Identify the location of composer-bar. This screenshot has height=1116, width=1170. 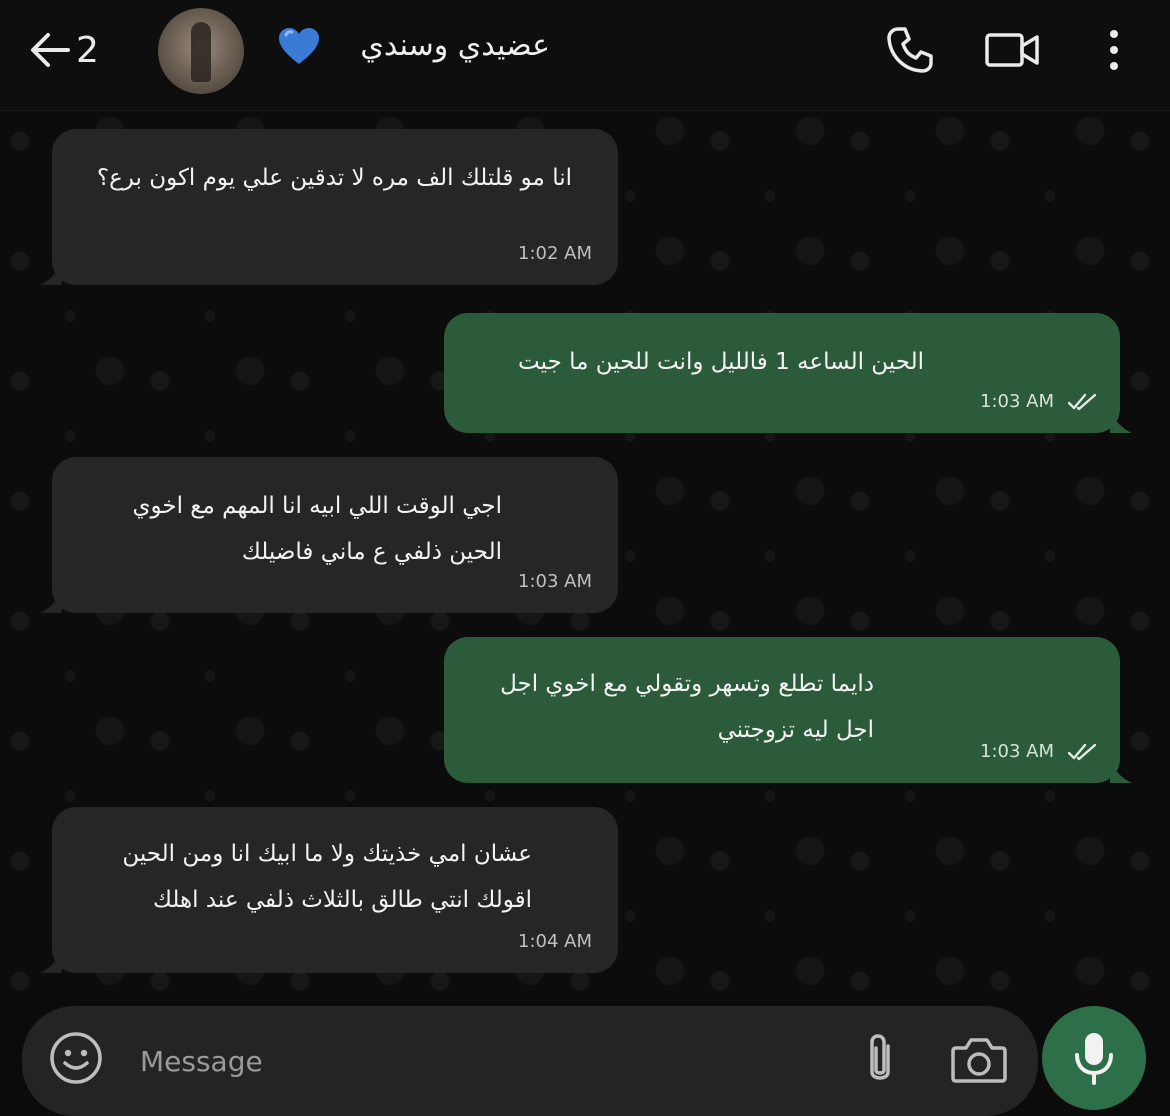
(530, 1061).